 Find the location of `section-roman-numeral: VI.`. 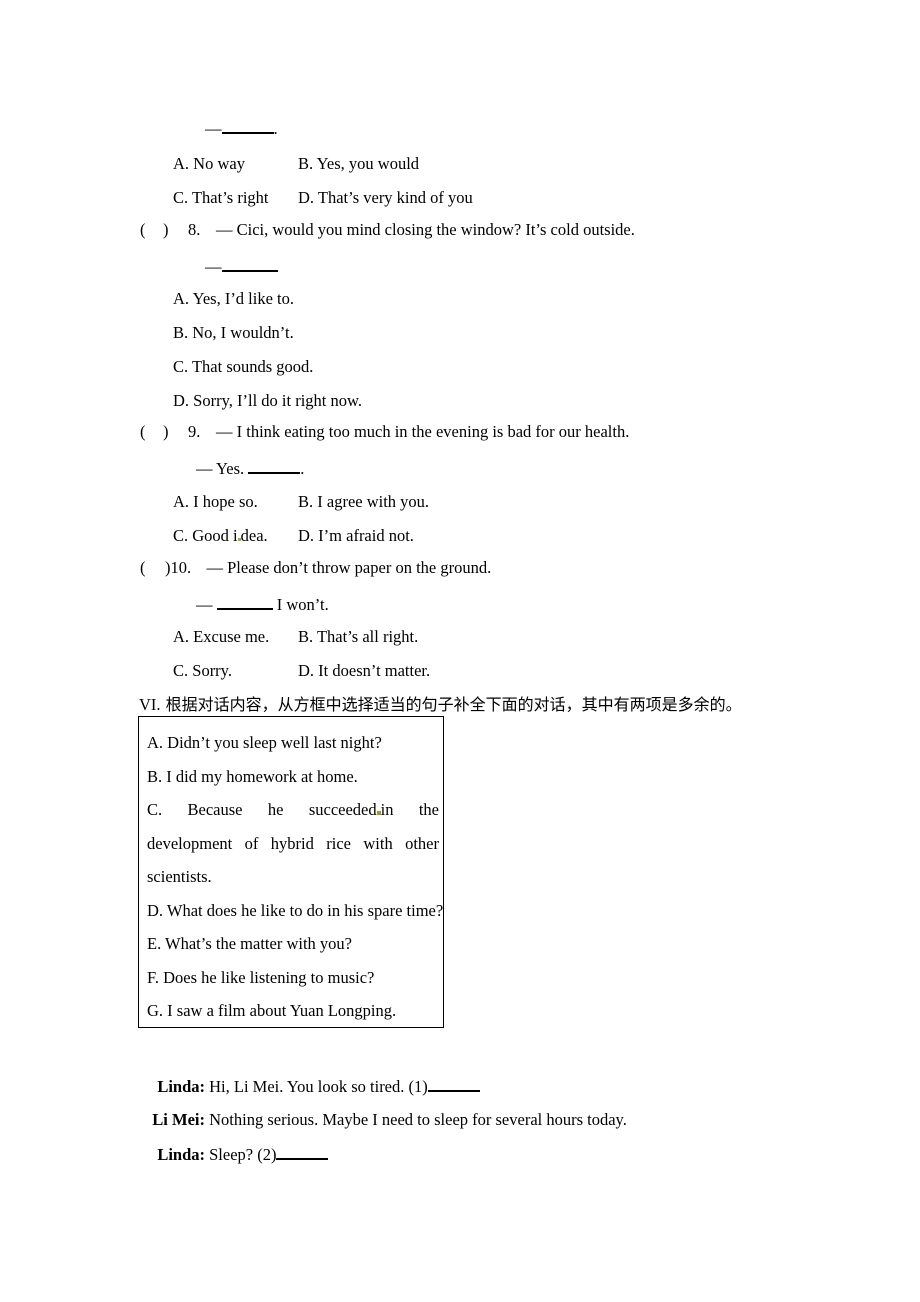

section-roman-numeral: VI. is located at coordinates (150, 704).